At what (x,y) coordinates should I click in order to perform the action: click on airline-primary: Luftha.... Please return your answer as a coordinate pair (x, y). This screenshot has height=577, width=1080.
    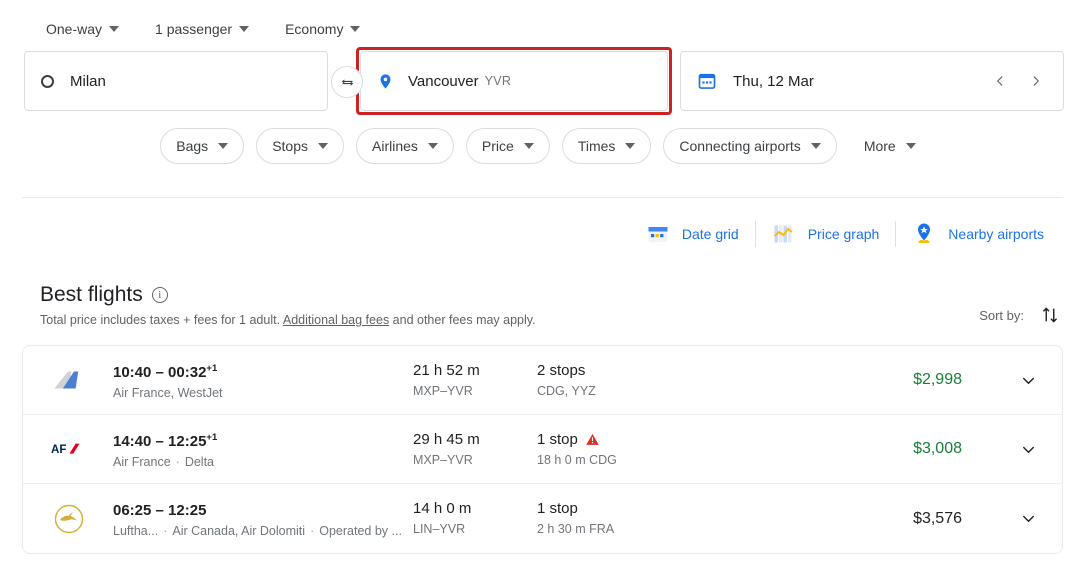
    Looking at the image, I should click on (136, 531).